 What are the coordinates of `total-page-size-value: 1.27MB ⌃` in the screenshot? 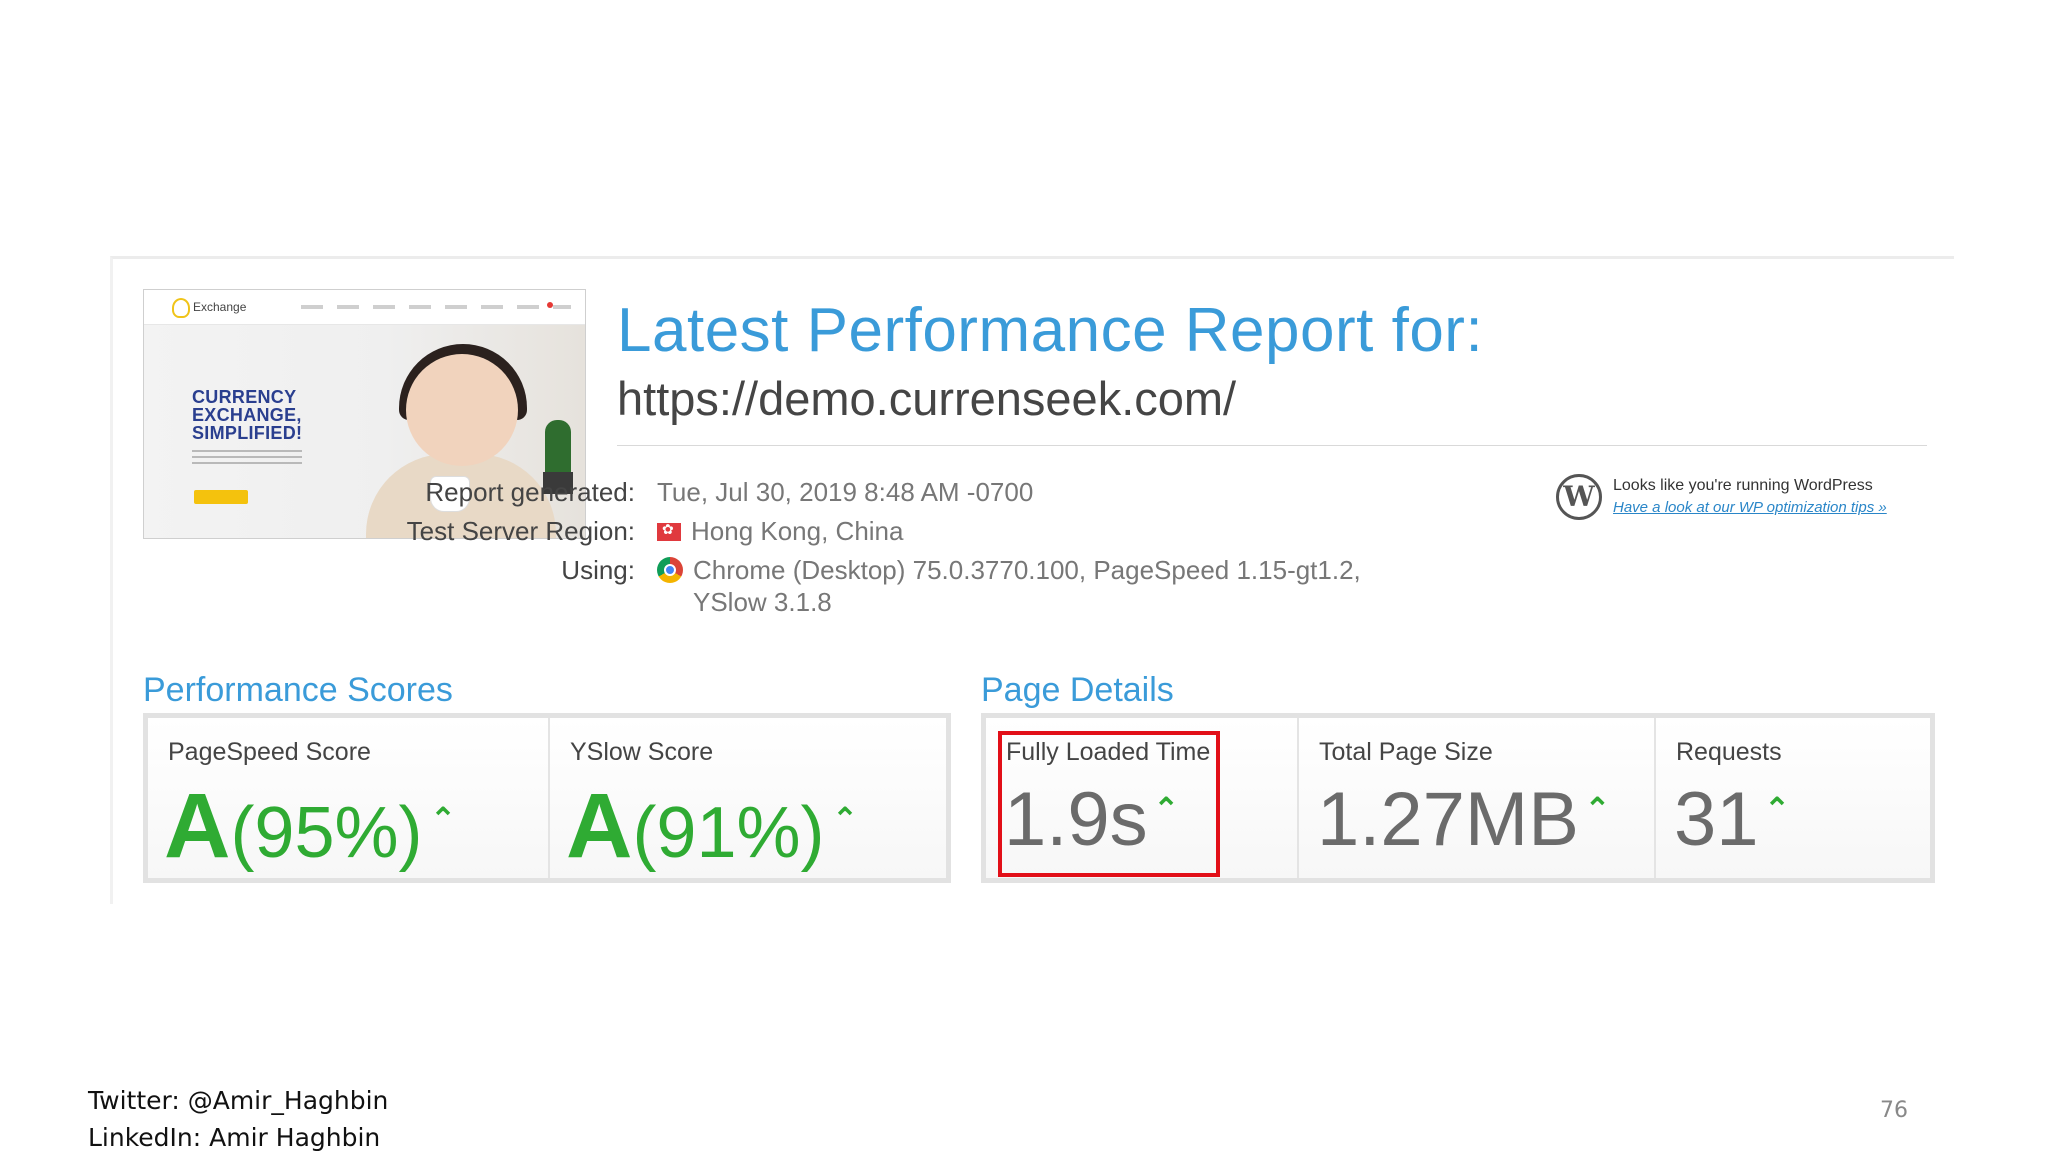 It's located at (1464, 819).